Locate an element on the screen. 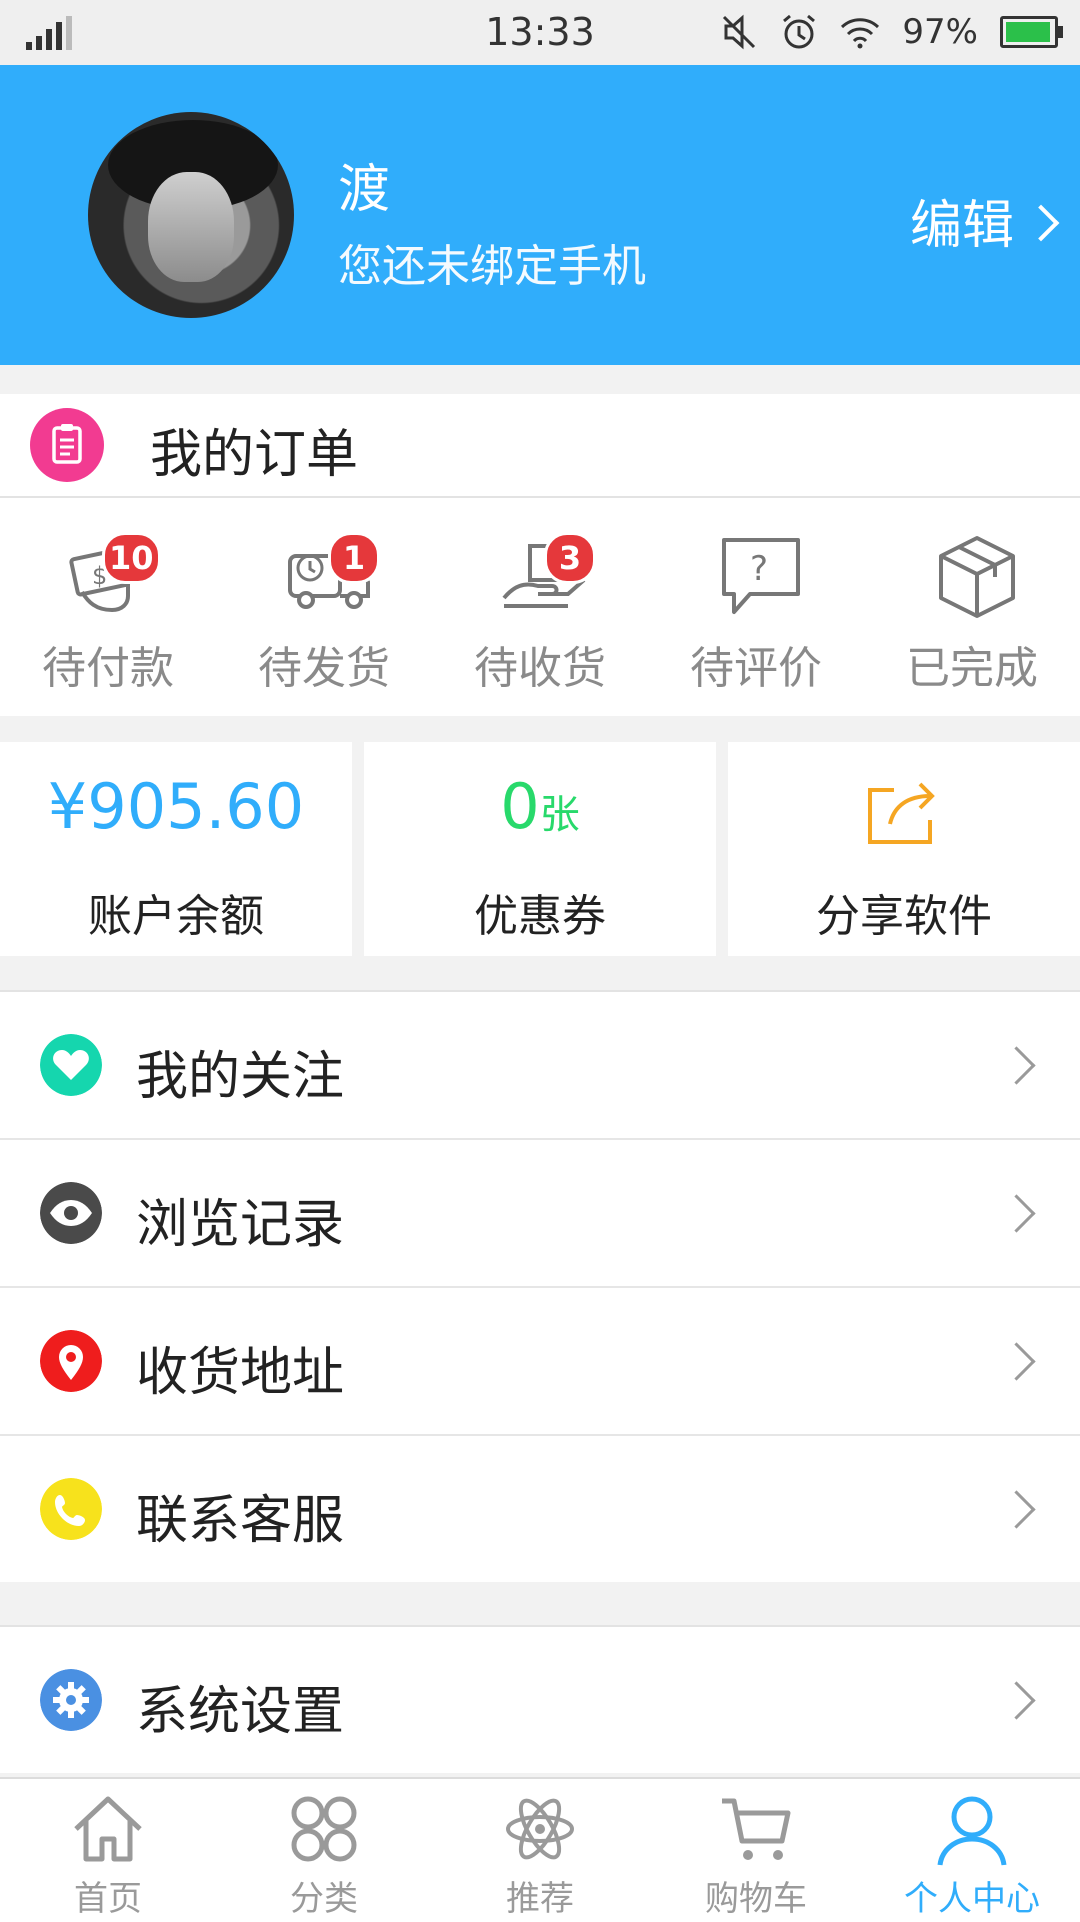  badge-count: 10 is located at coordinates (131, 558).